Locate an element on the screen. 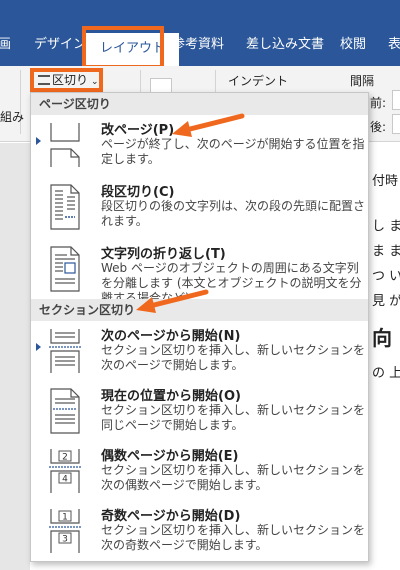 The height and width of the screenshot is (570, 400). spacing-after-input is located at coordinates (396, 124).